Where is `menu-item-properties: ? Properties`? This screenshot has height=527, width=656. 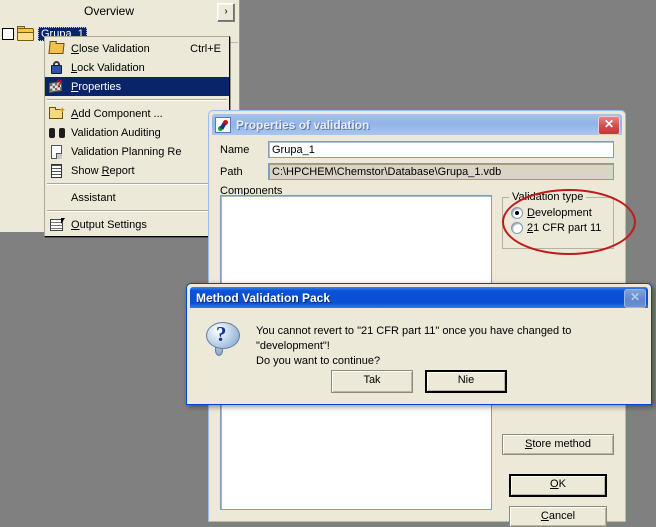
menu-item-properties: ? Properties is located at coordinates (137, 86).